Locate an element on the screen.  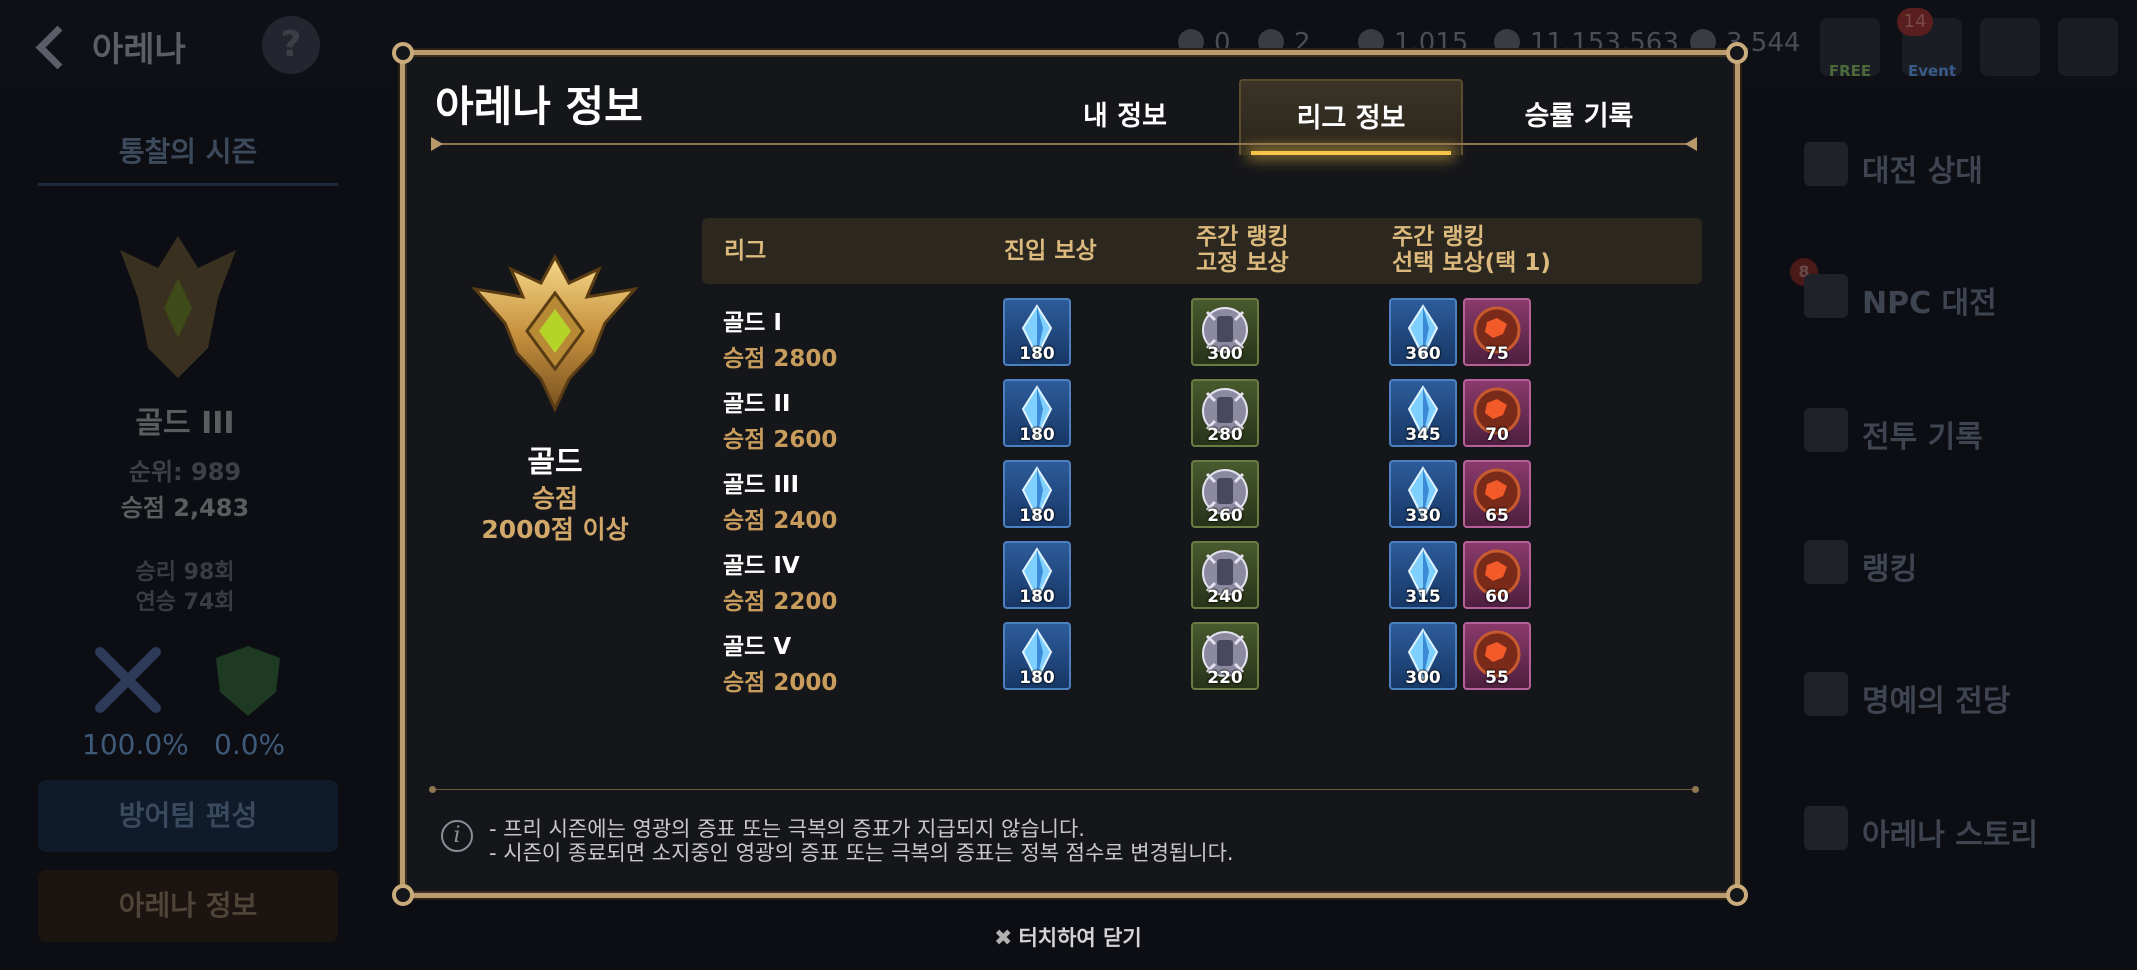
fixed-reward-gauntlet: 240 is located at coordinates (1225, 575).